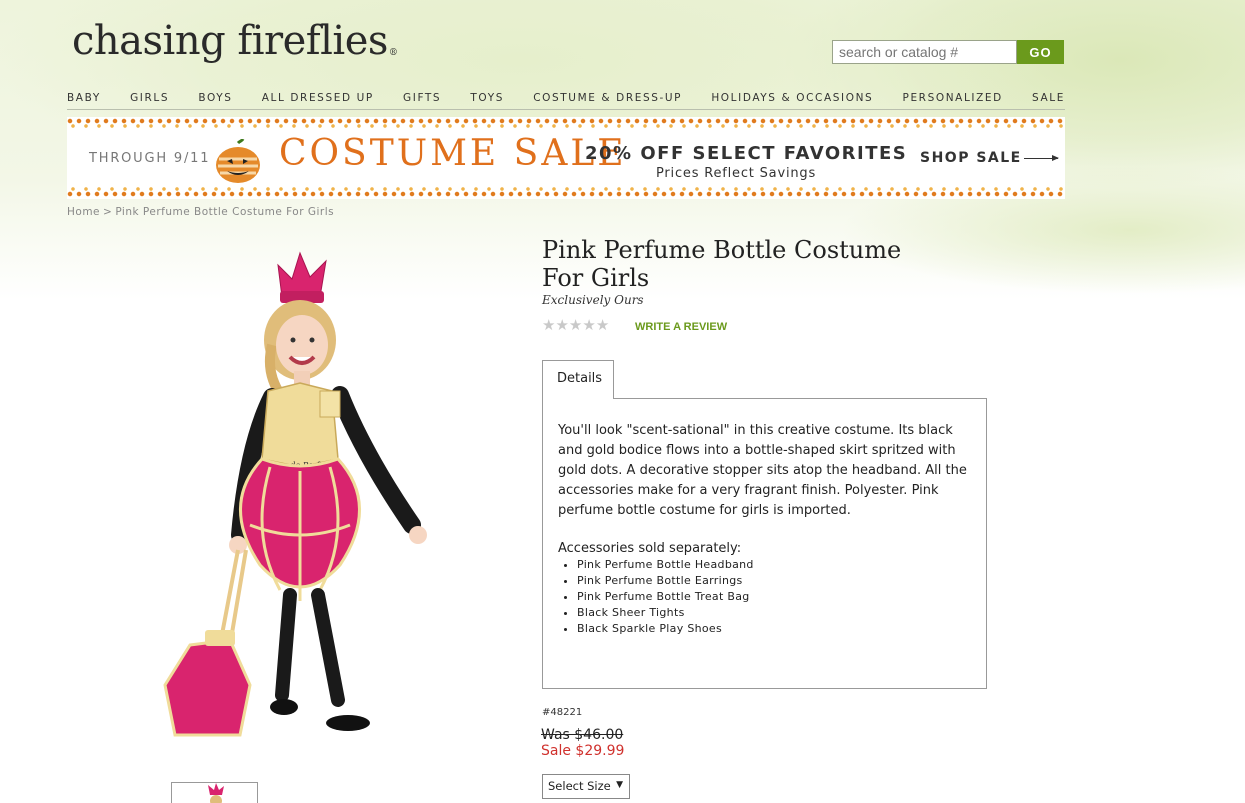 The image size is (1245, 803). Describe the element at coordinates (568, 126) in the screenshot. I see `banner-dot-border-top-inner` at that location.